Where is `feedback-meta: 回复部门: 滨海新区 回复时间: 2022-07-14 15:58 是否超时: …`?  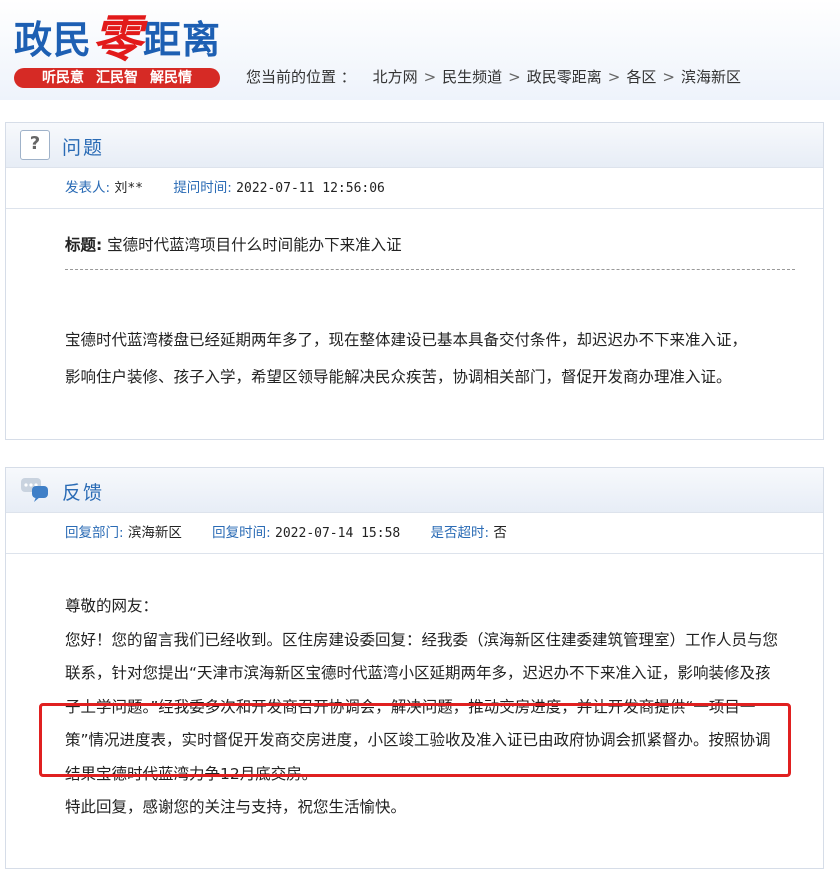 feedback-meta: 回复部门: 滨海新区 回复时间: 2022-07-14 15:58 是否超时: … is located at coordinates (414, 533).